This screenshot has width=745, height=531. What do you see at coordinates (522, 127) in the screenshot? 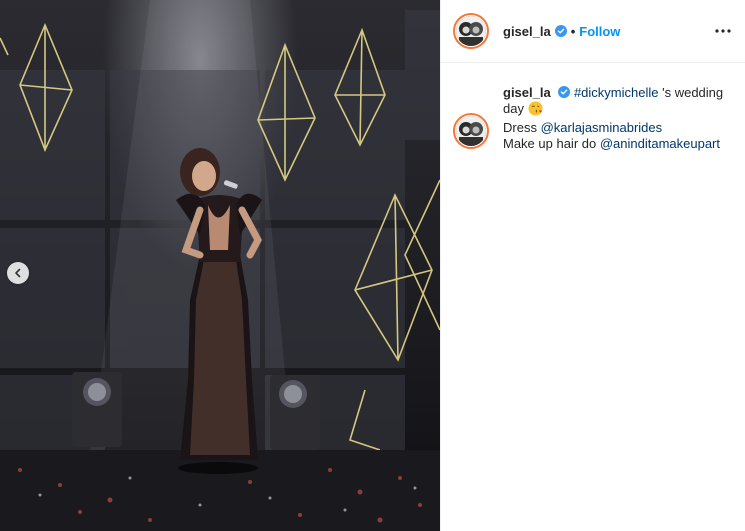
I see `caption-dress-label: Dress` at bounding box center [522, 127].